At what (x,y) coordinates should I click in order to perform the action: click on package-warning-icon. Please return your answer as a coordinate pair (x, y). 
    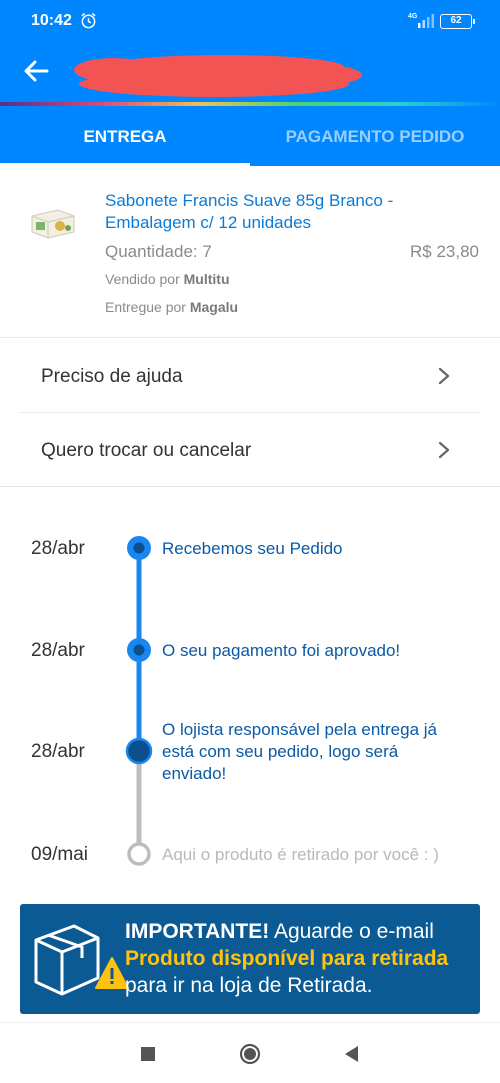
    Looking at the image, I should click on (81, 960).